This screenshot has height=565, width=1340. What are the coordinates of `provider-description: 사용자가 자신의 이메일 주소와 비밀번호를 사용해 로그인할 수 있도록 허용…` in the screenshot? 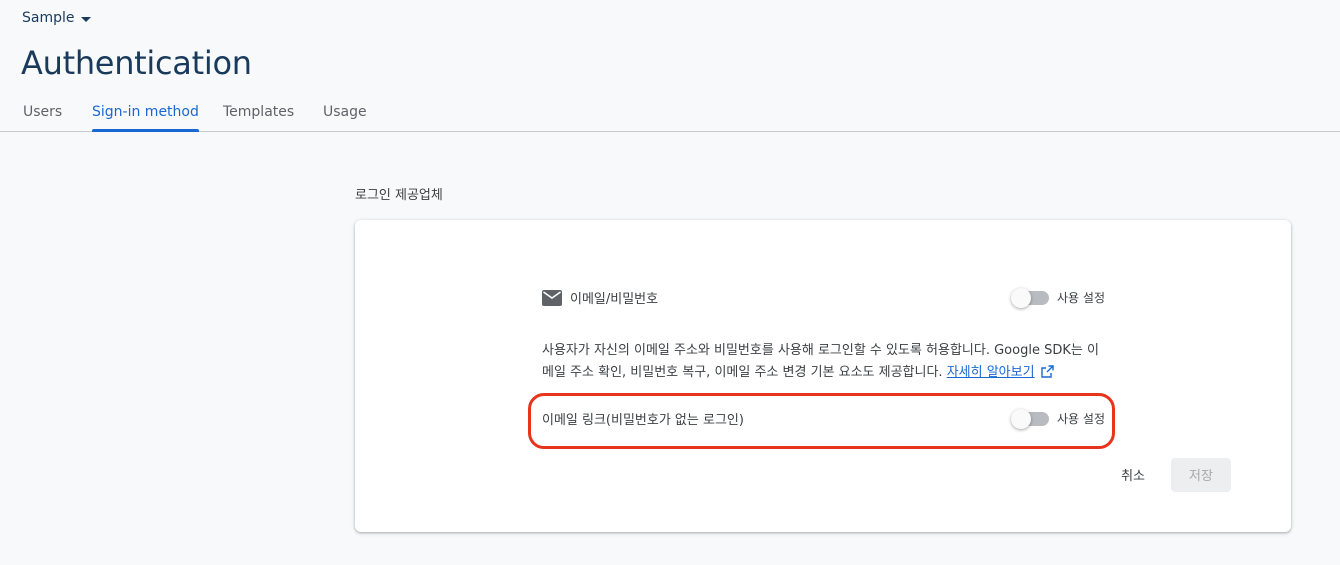 It's located at (826, 363).